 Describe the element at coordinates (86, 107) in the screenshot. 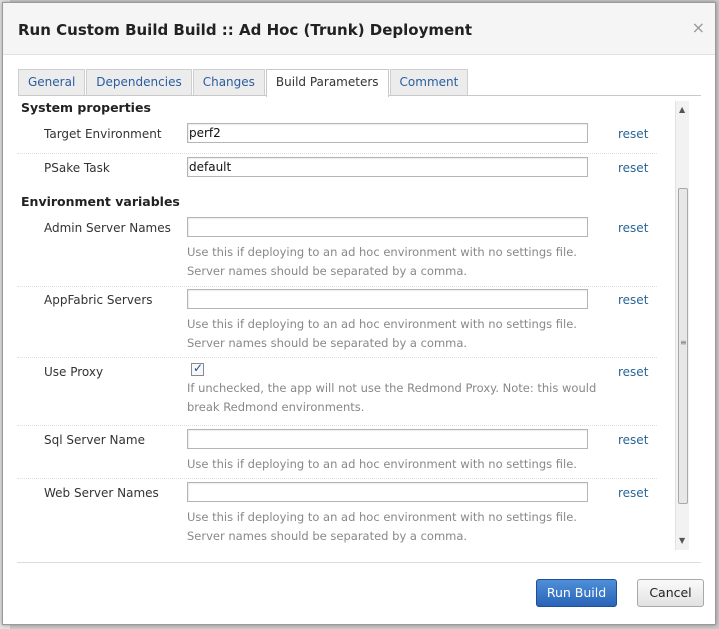

I see `section-system-properties: System properties` at that location.